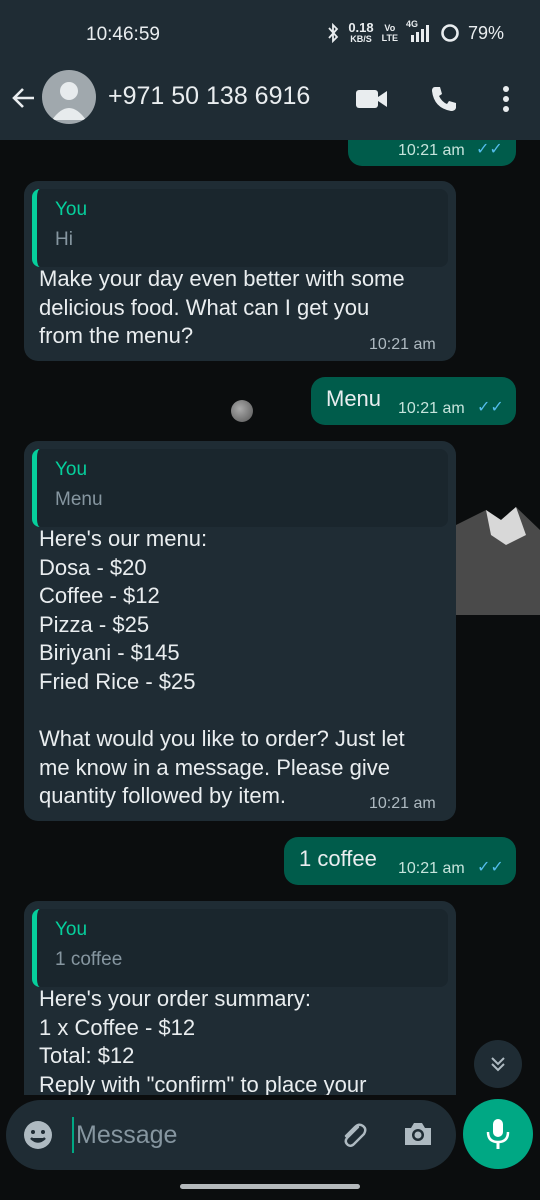 This screenshot has width=540, height=1200. What do you see at coordinates (240, 948) in the screenshot?
I see `reply-quote: You 1 coffee` at bounding box center [240, 948].